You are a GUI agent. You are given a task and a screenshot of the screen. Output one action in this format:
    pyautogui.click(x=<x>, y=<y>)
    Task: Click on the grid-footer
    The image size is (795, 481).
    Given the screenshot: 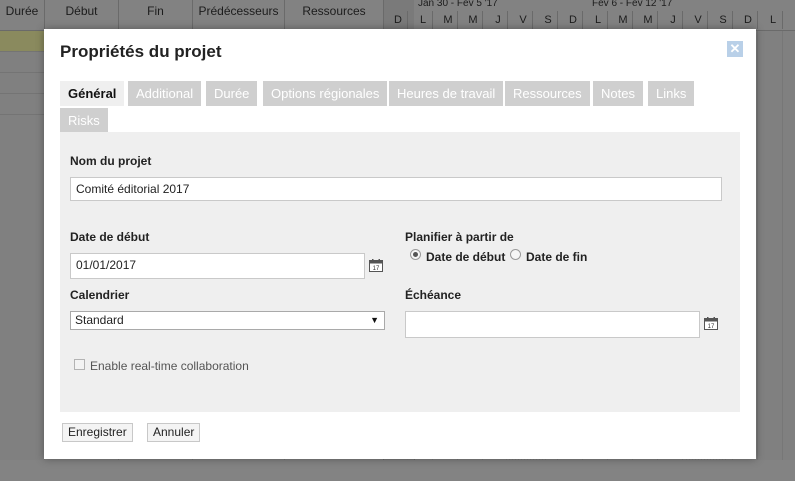 What is the action you would take?
    pyautogui.click(x=397, y=470)
    